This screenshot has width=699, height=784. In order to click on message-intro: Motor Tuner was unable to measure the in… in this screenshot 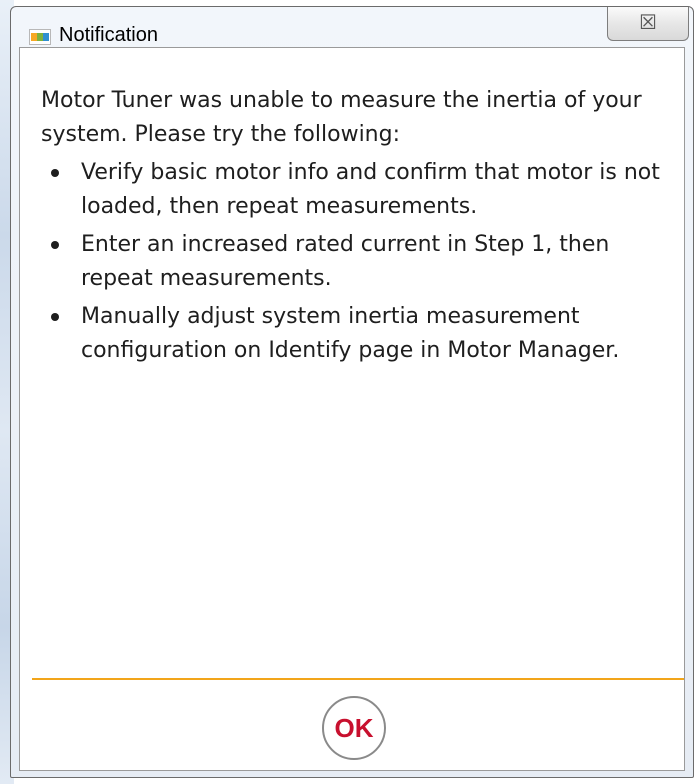, I will do `click(341, 117)`.